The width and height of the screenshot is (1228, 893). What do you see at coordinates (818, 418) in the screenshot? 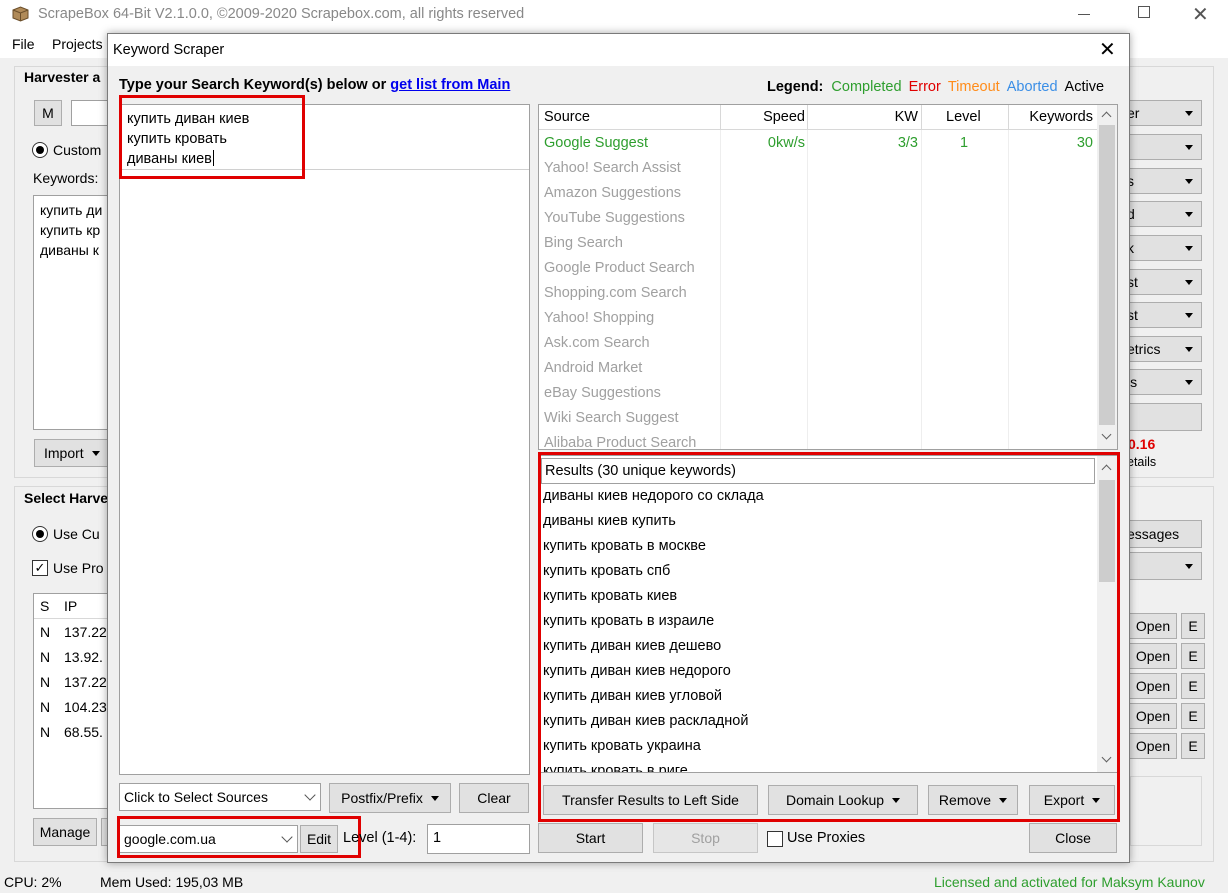
I see `table-row: Wiki Search Suggest` at bounding box center [818, 418].